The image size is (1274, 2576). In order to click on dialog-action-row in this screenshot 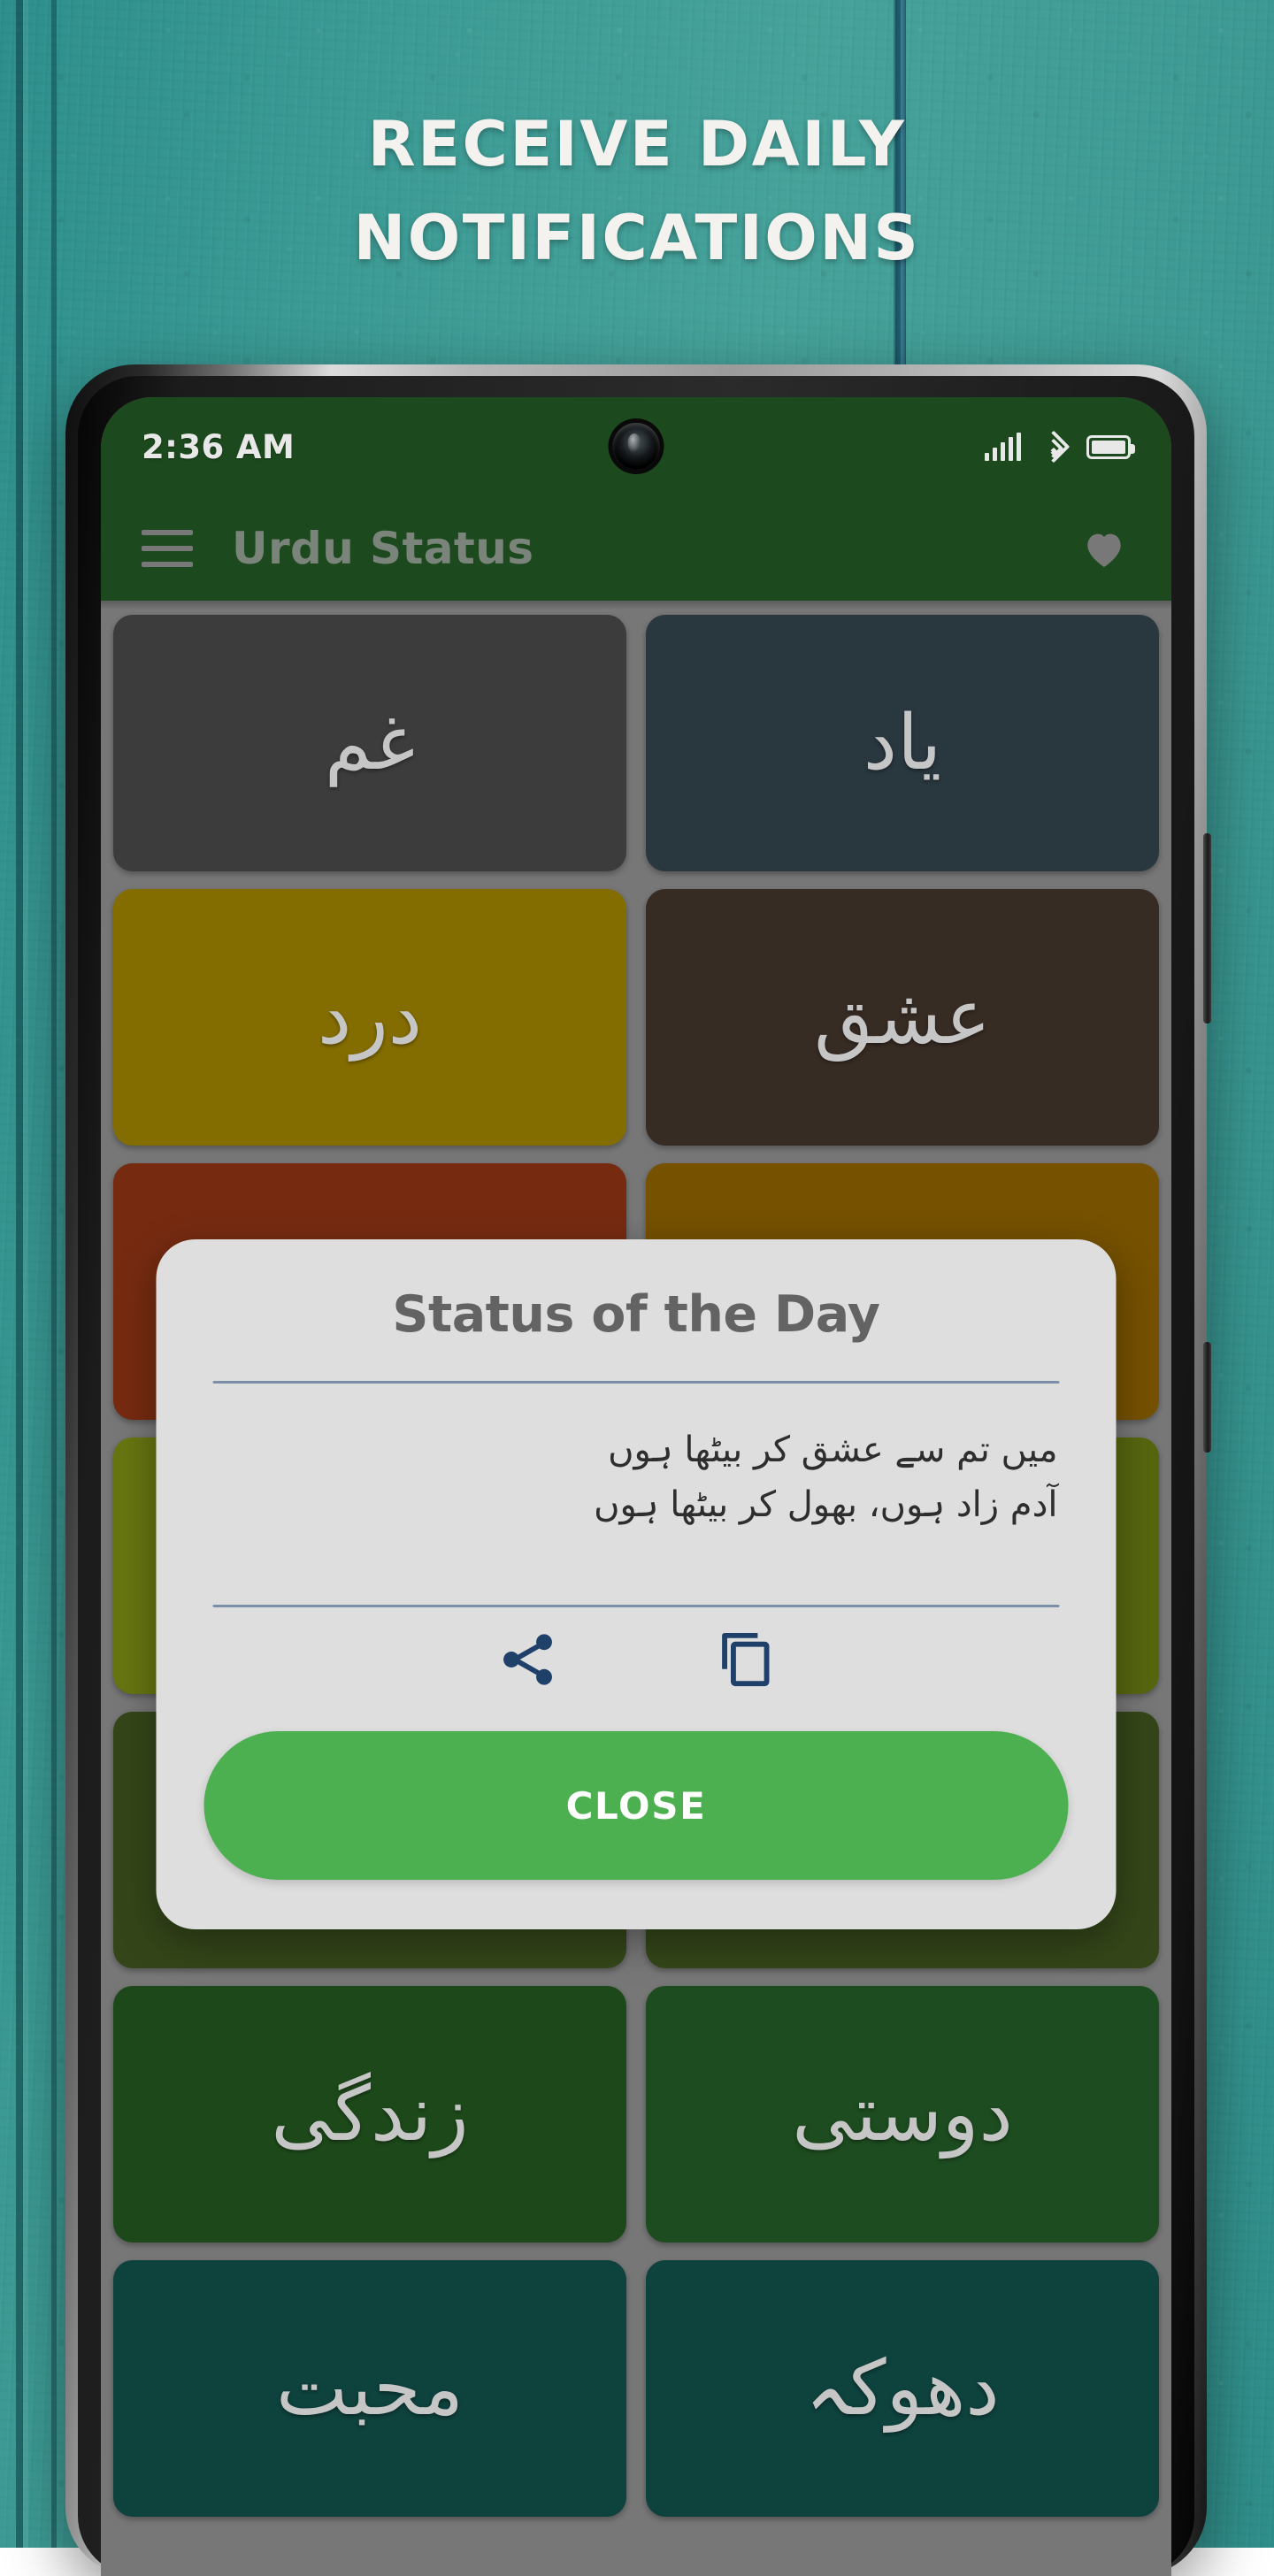, I will do `click(636, 1656)`.